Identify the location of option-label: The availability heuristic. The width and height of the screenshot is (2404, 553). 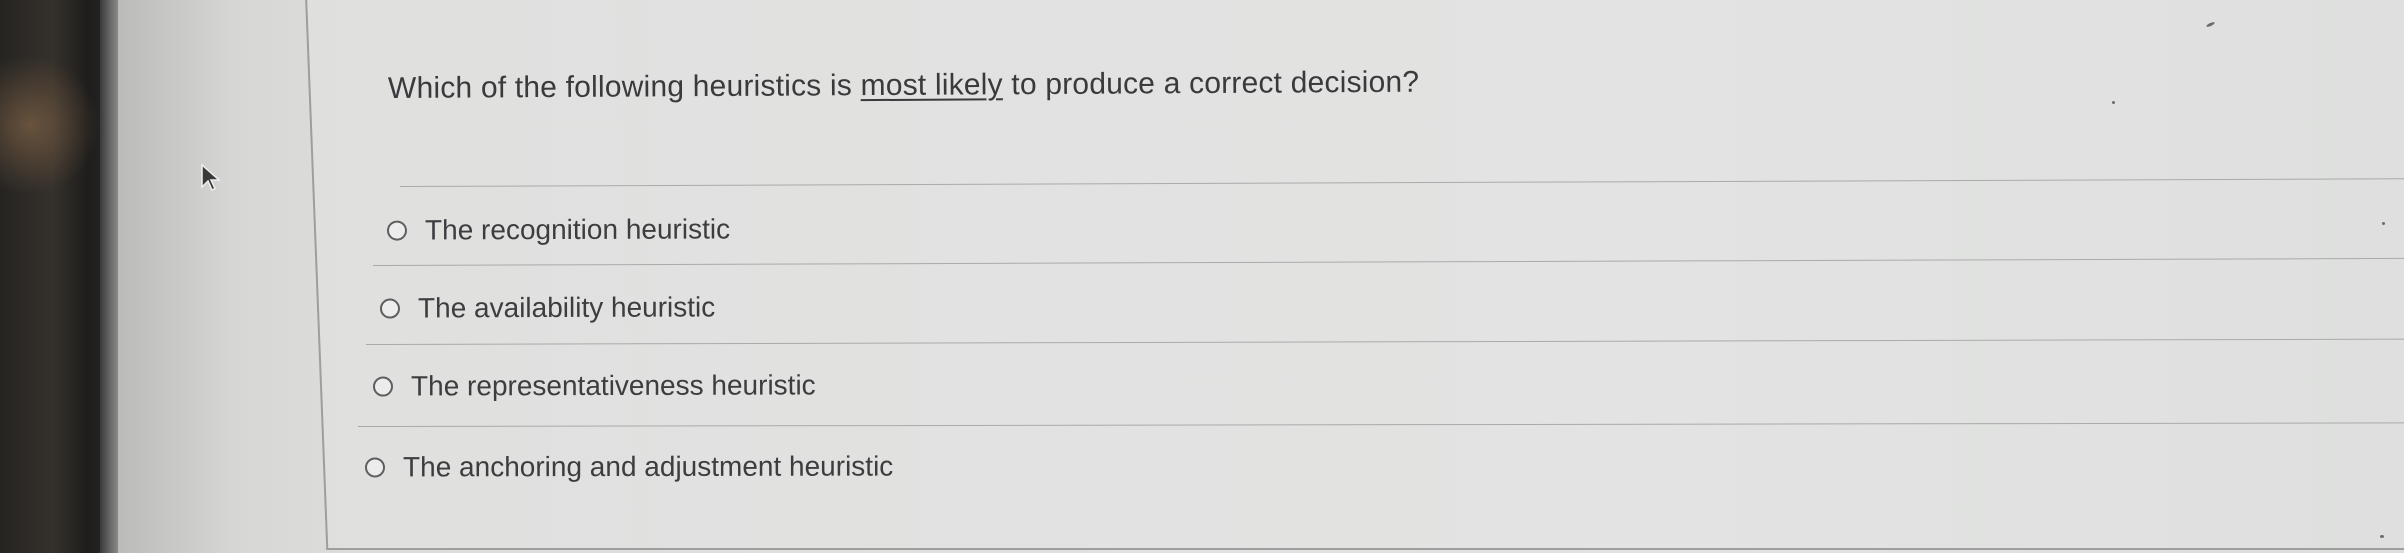
(566, 307).